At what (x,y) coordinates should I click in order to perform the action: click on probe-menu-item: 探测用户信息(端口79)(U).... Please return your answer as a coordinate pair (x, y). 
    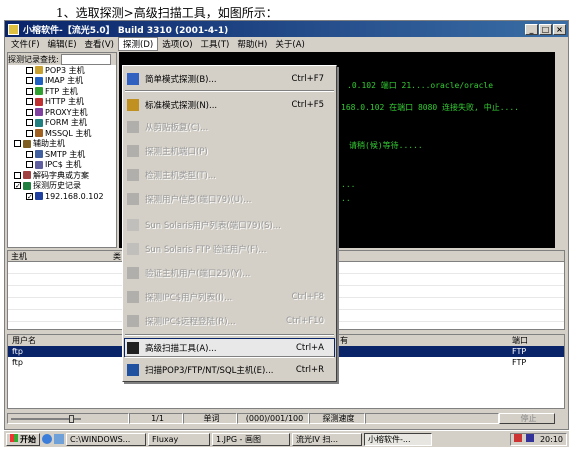
    Looking at the image, I should click on (229, 198).